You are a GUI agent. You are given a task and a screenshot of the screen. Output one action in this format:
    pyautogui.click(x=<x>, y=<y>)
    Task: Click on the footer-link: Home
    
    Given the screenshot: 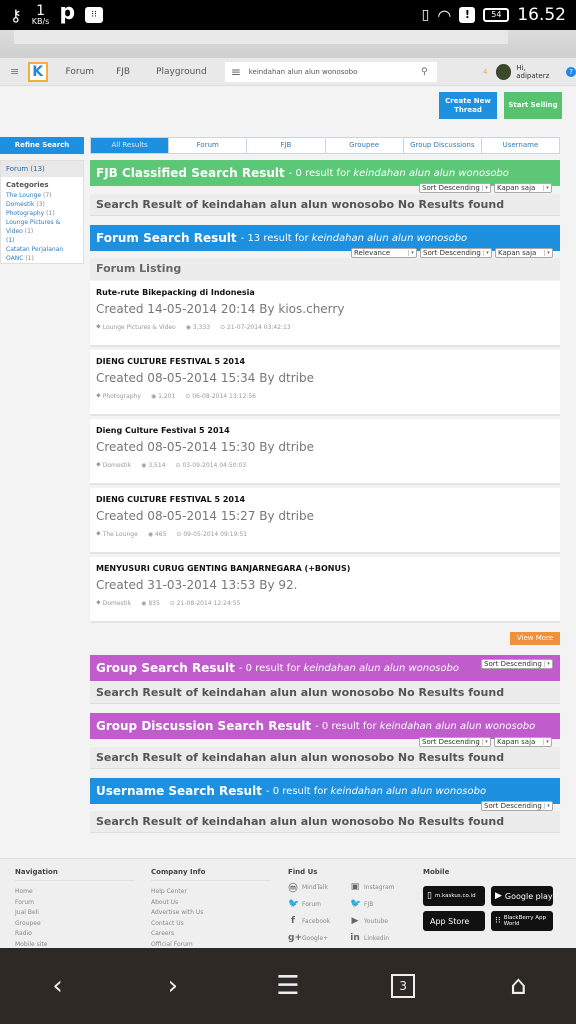 What is the action you would take?
    pyautogui.click(x=75, y=892)
    